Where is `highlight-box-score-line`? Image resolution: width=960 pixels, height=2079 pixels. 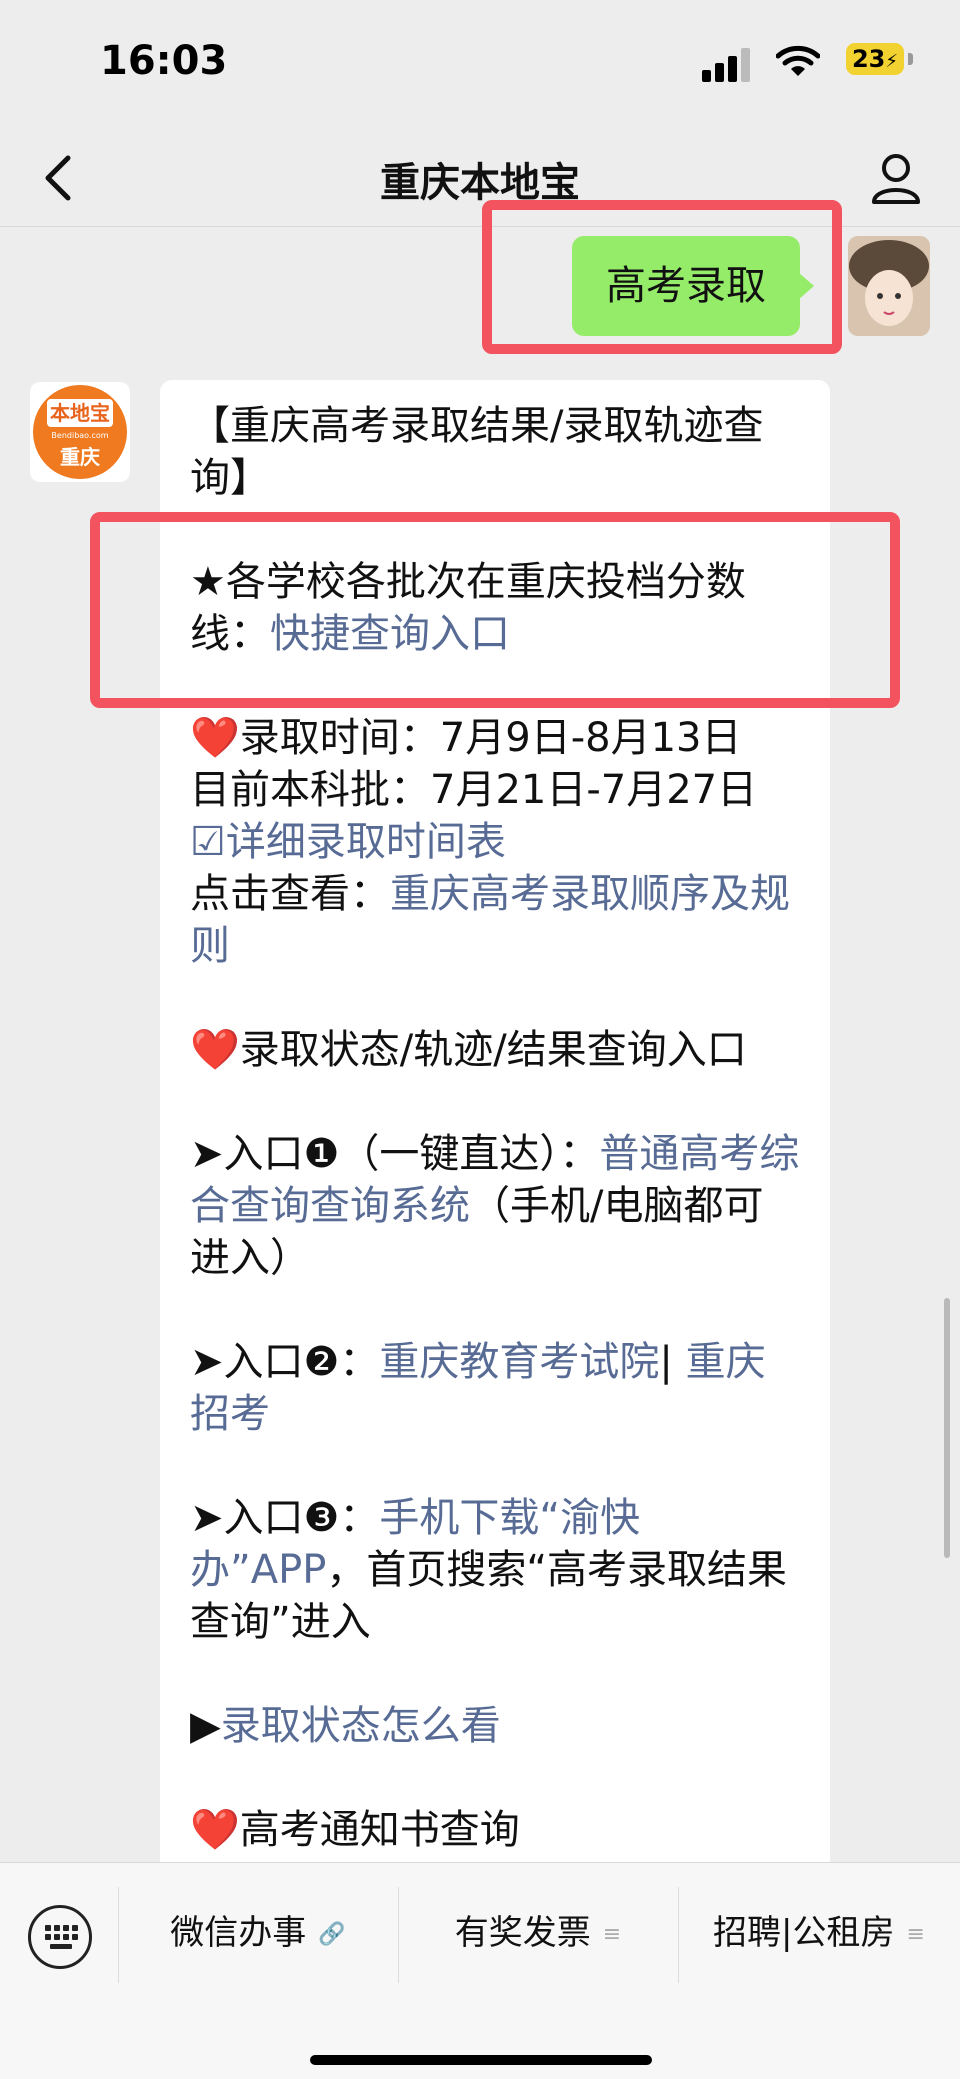 highlight-box-score-line is located at coordinates (495, 610).